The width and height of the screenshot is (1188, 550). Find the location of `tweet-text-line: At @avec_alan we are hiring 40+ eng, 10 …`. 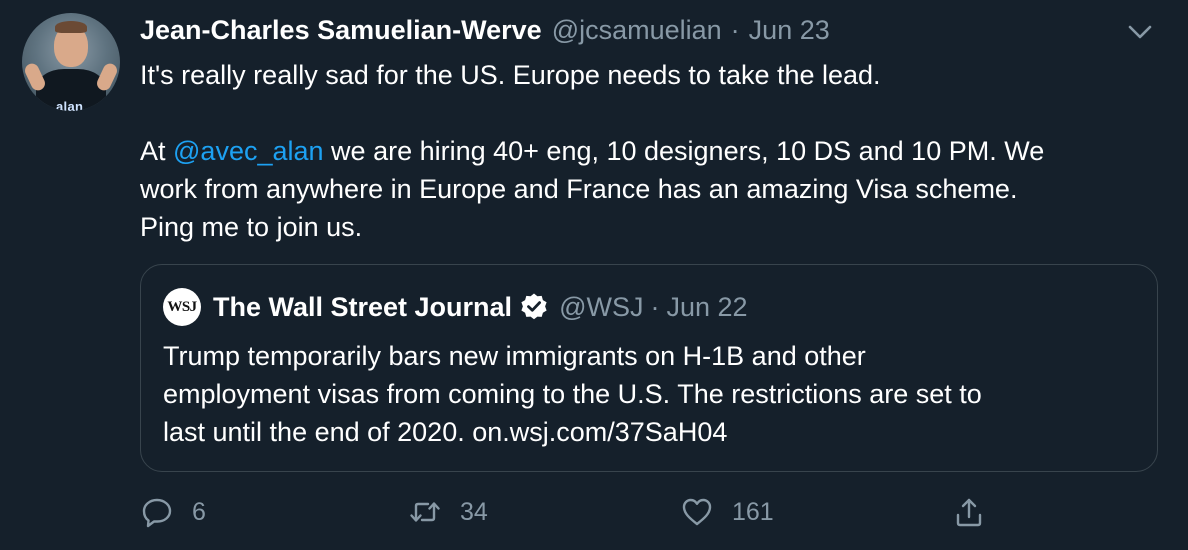

tweet-text-line: At @avec_alan we are hiring 40+ eng, 10 … is located at coordinates (655, 151).